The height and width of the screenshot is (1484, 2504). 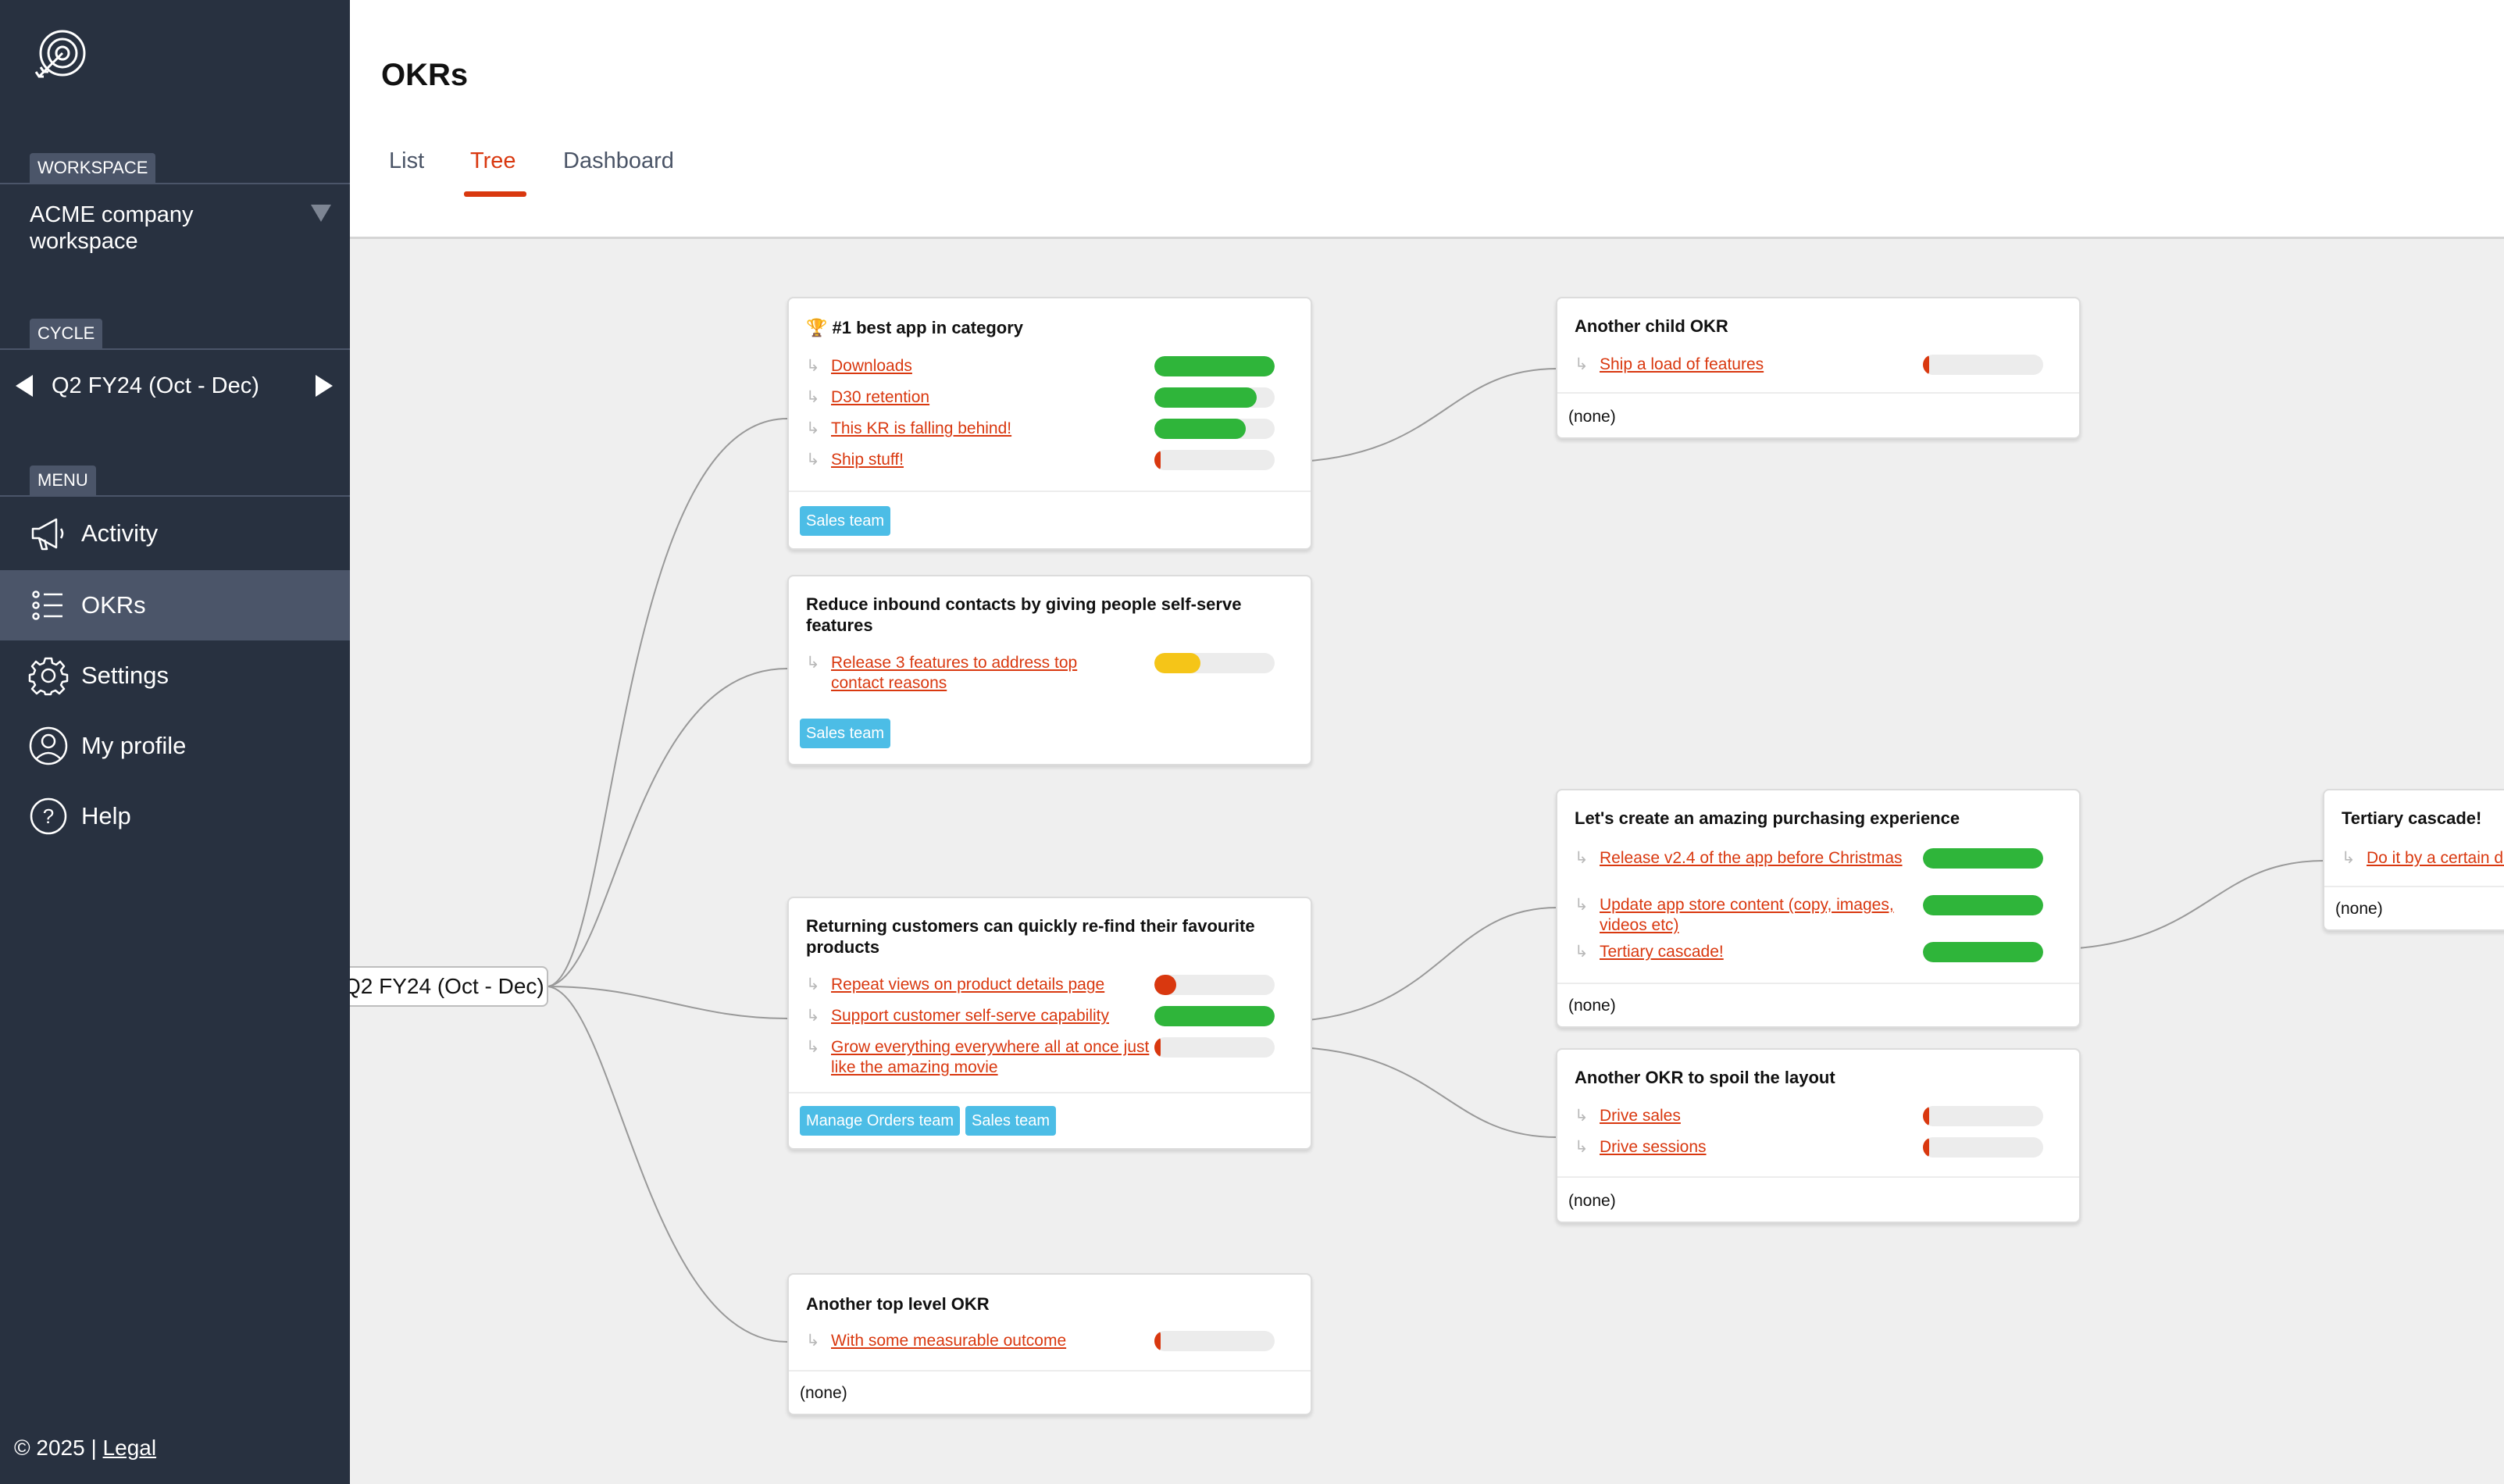 I want to click on cycle-section-label: CYCLE, so click(x=66, y=333).